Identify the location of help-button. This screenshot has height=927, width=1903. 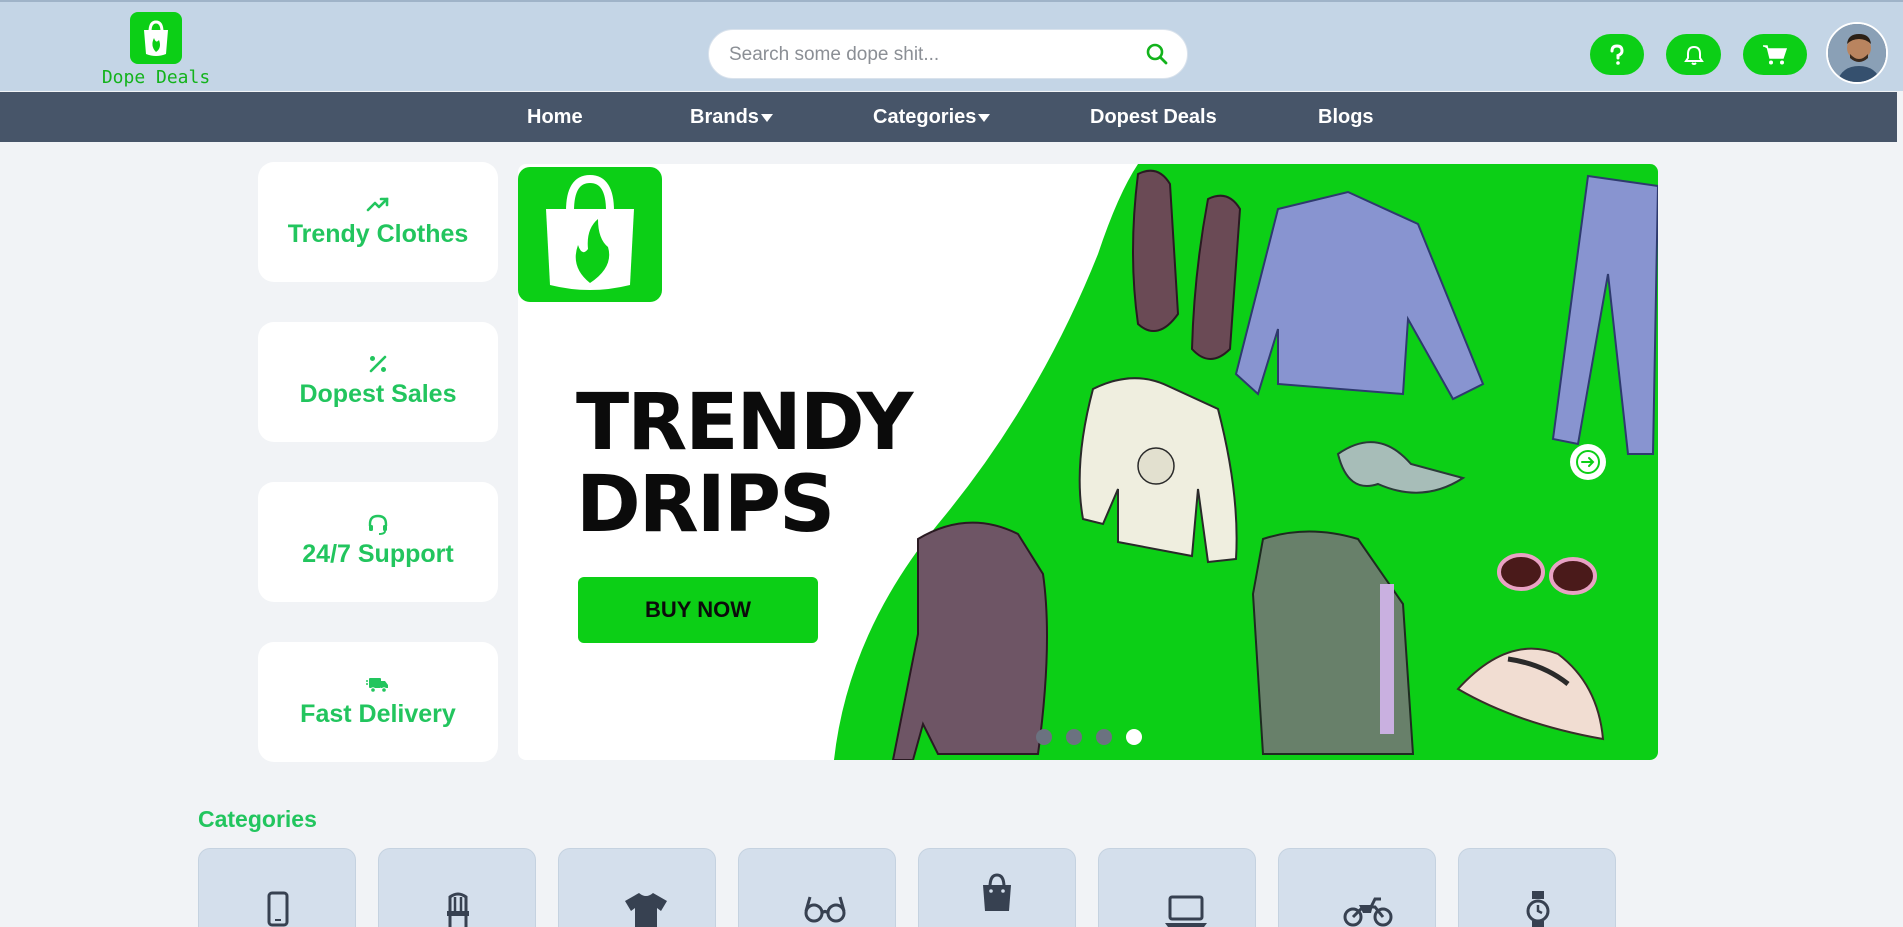
(1617, 54).